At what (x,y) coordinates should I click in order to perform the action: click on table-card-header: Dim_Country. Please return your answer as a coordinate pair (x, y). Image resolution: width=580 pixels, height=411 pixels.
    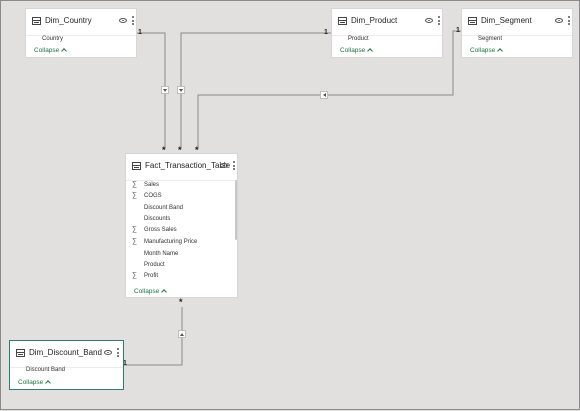
    Looking at the image, I should click on (81, 22).